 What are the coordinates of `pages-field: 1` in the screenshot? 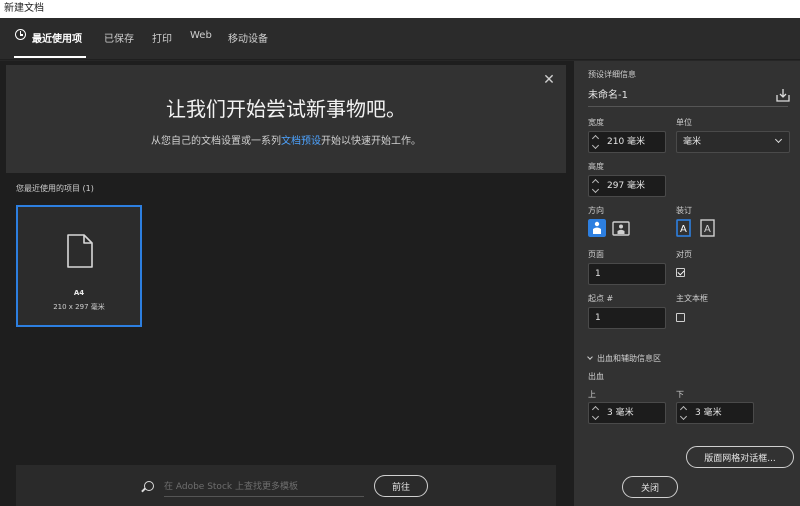 It's located at (627, 274).